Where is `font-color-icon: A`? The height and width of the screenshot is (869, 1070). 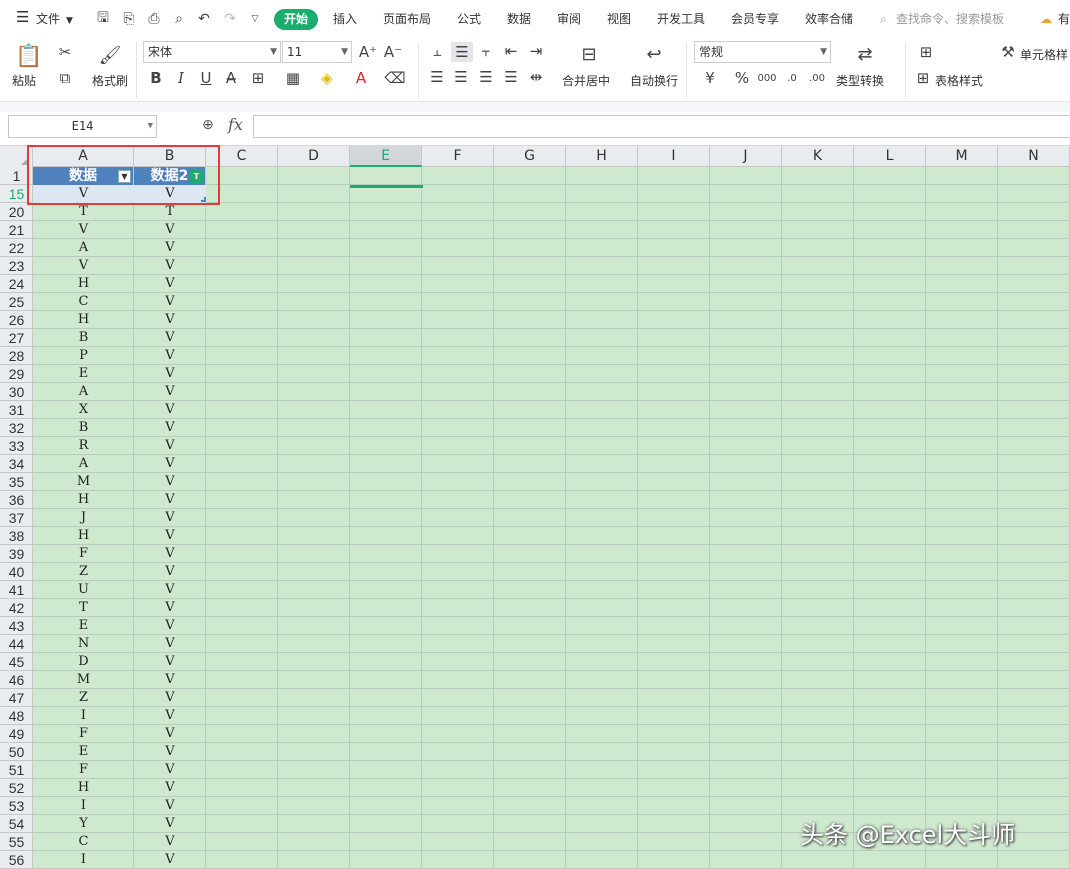 font-color-icon: A is located at coordinates (361, 78).